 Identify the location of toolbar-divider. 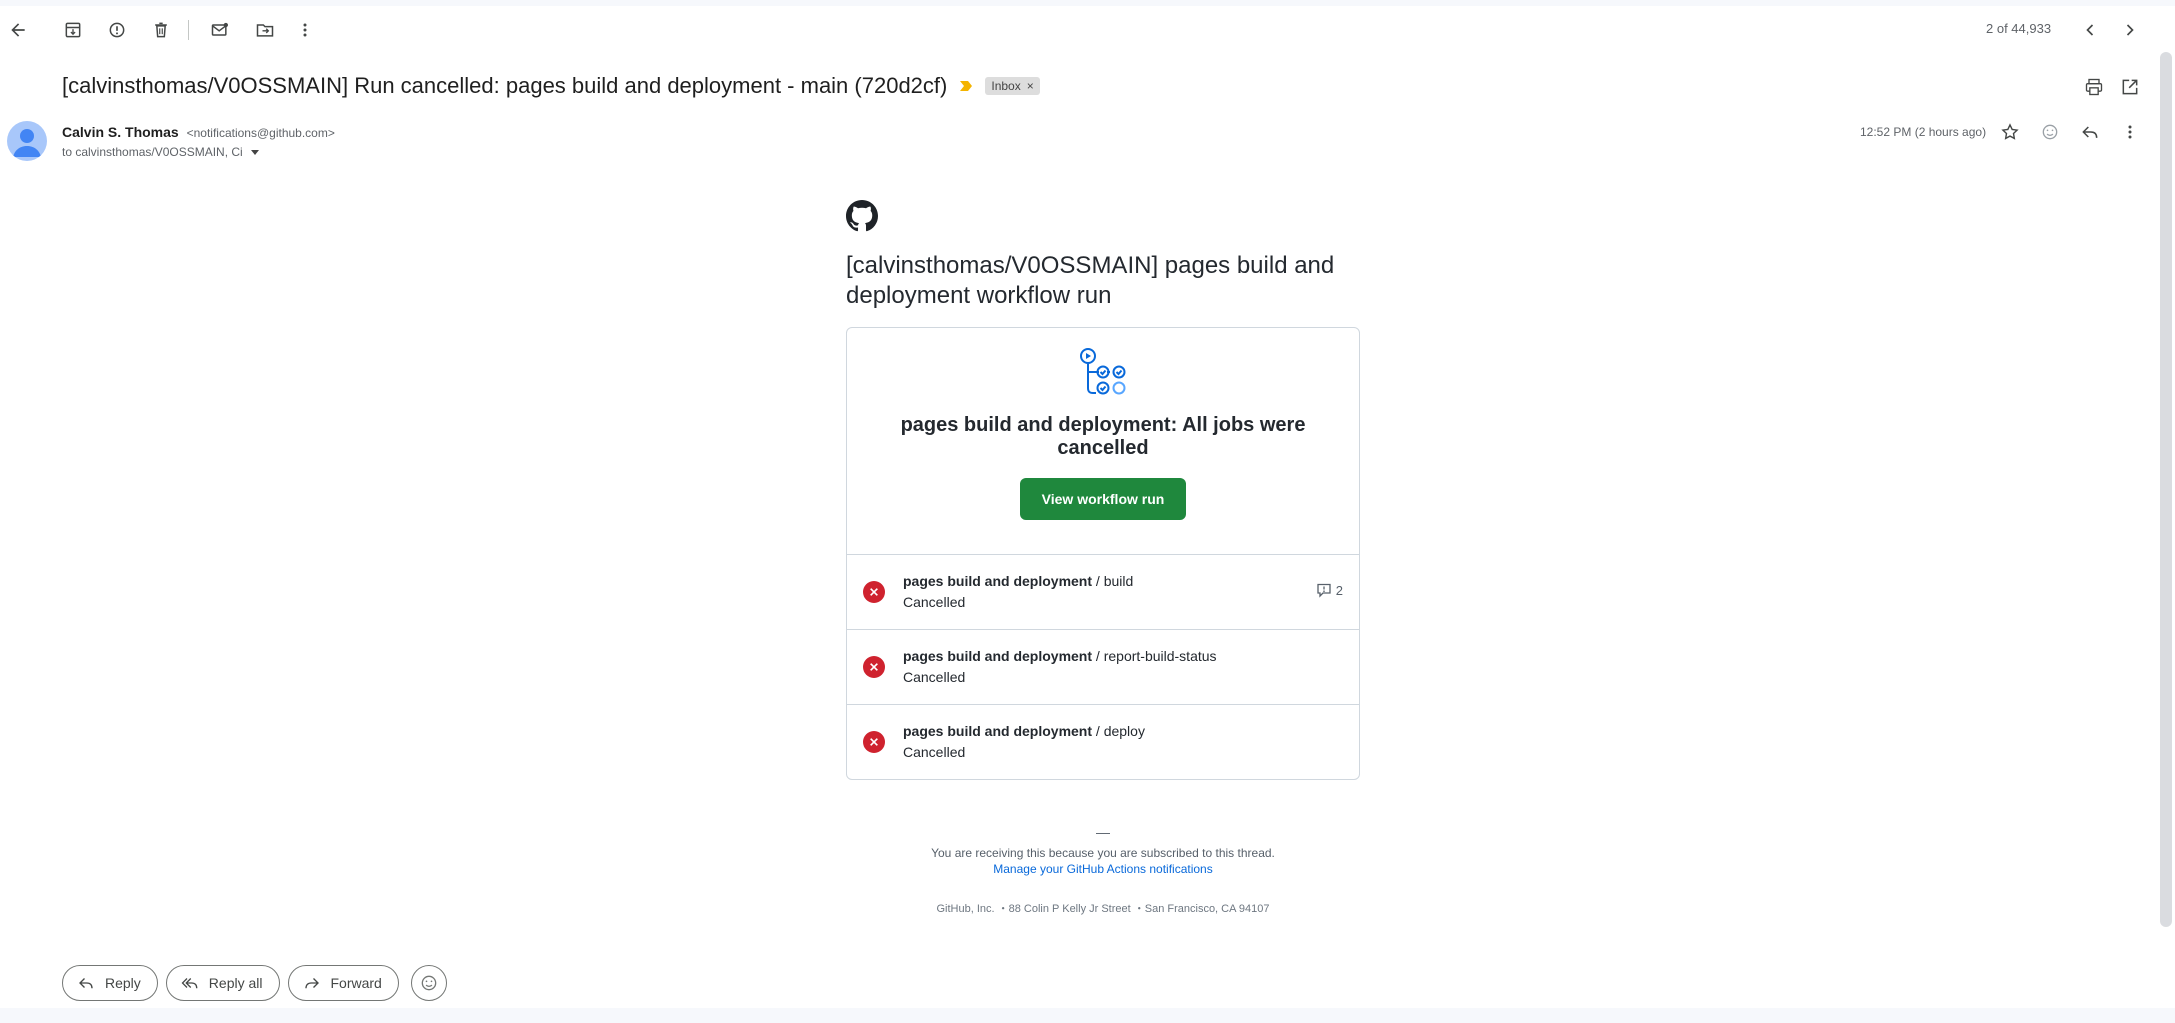
(188, 30).